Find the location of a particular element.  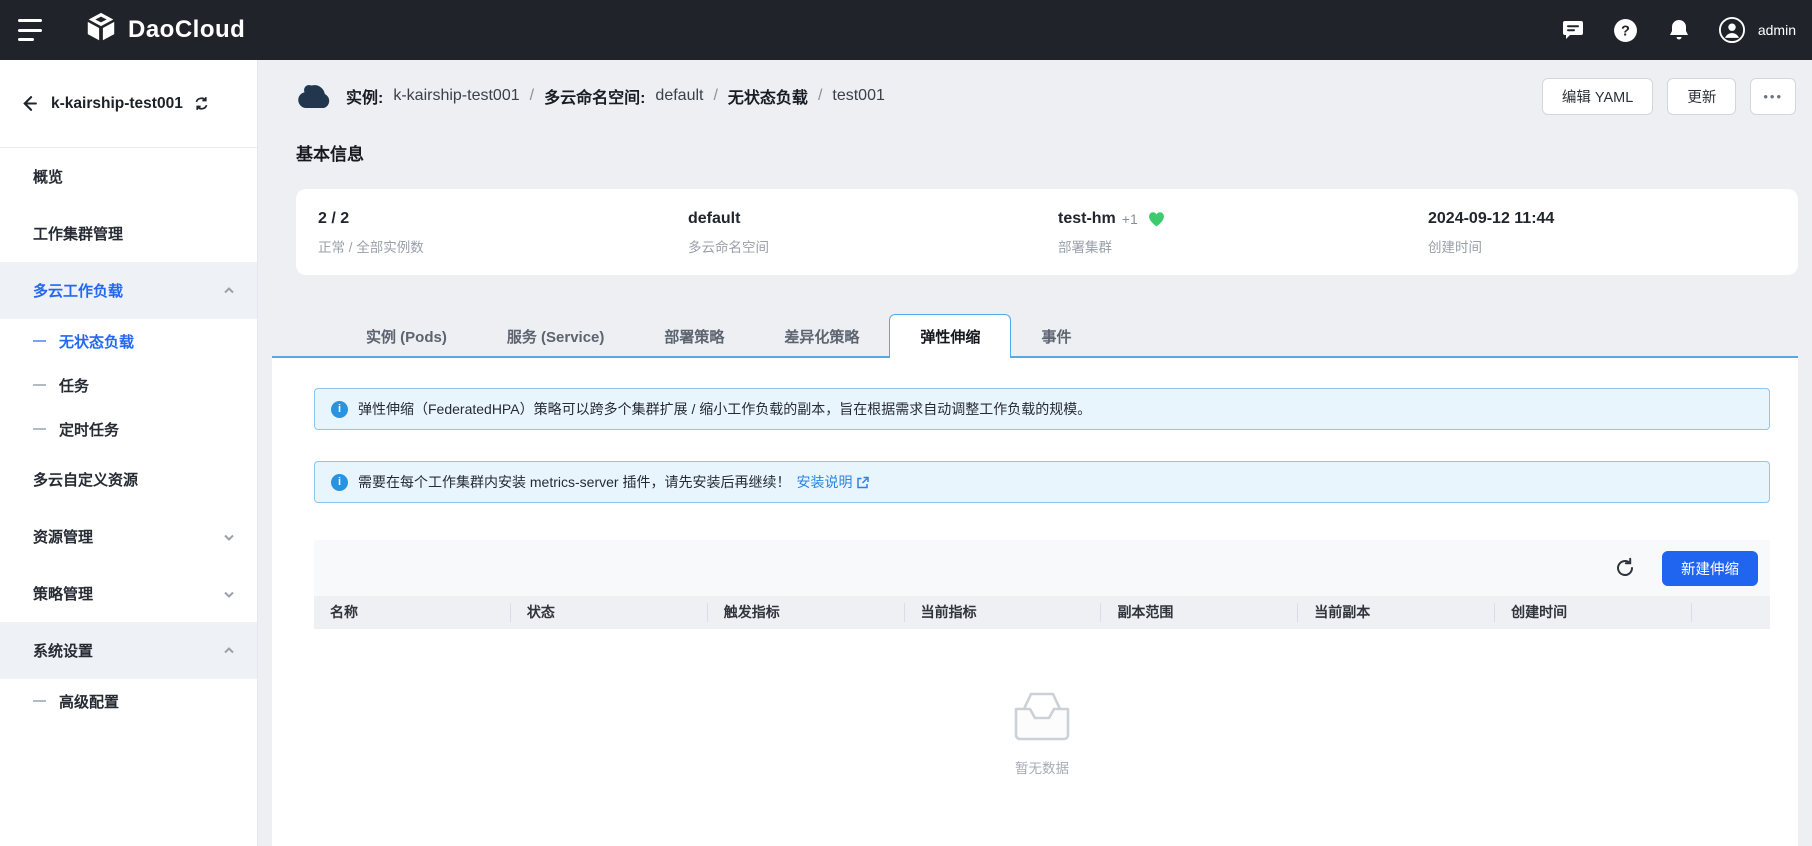

stat-namespace: default 多云命名空间 is located at coordinates (728, 232).